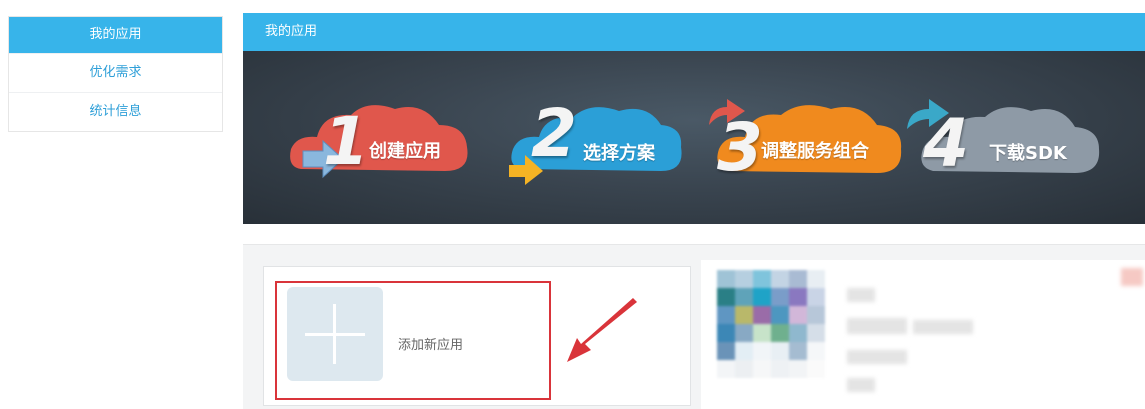 The height and width of the screenshot is (409, 1145). Describe the element at coordinates (694, 234) in the screenshot. I see `banner-spacer` at that location.